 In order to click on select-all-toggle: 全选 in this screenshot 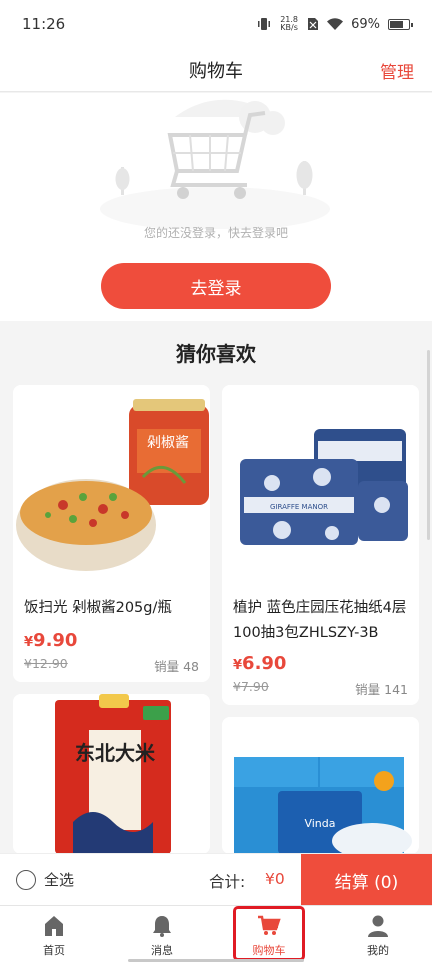, I will do `click(45, 879)`.